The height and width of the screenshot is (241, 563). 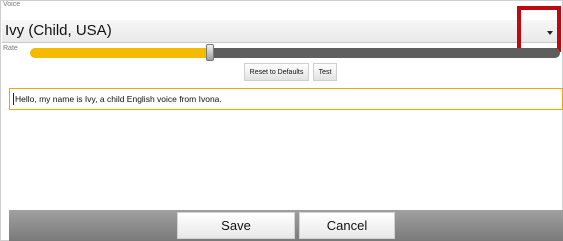 I want to click on cancel-button: Cancel, so click(x=347, y=225).